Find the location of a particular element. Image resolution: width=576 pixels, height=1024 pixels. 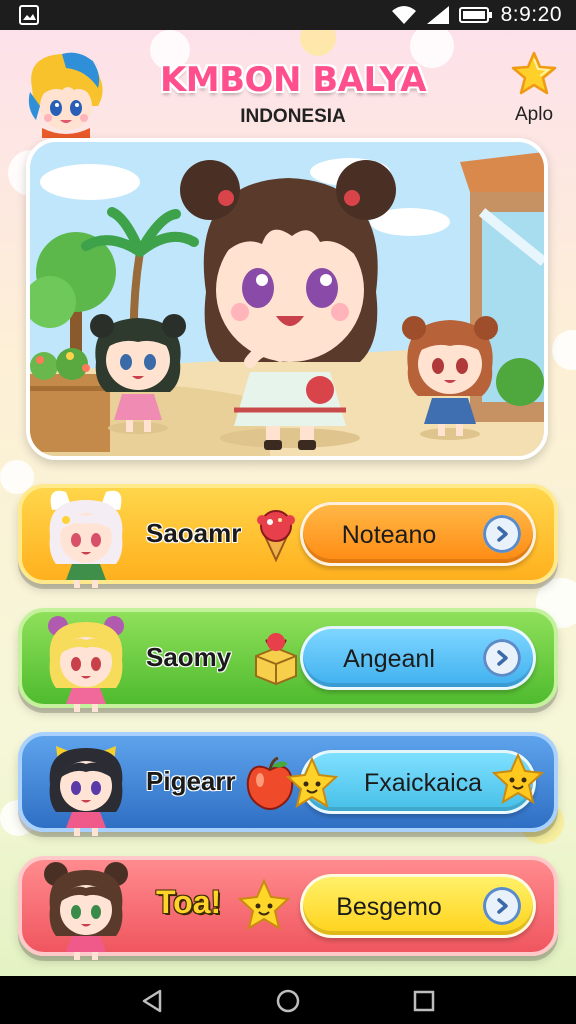

home-icon is located at coordinates (288, 1001).